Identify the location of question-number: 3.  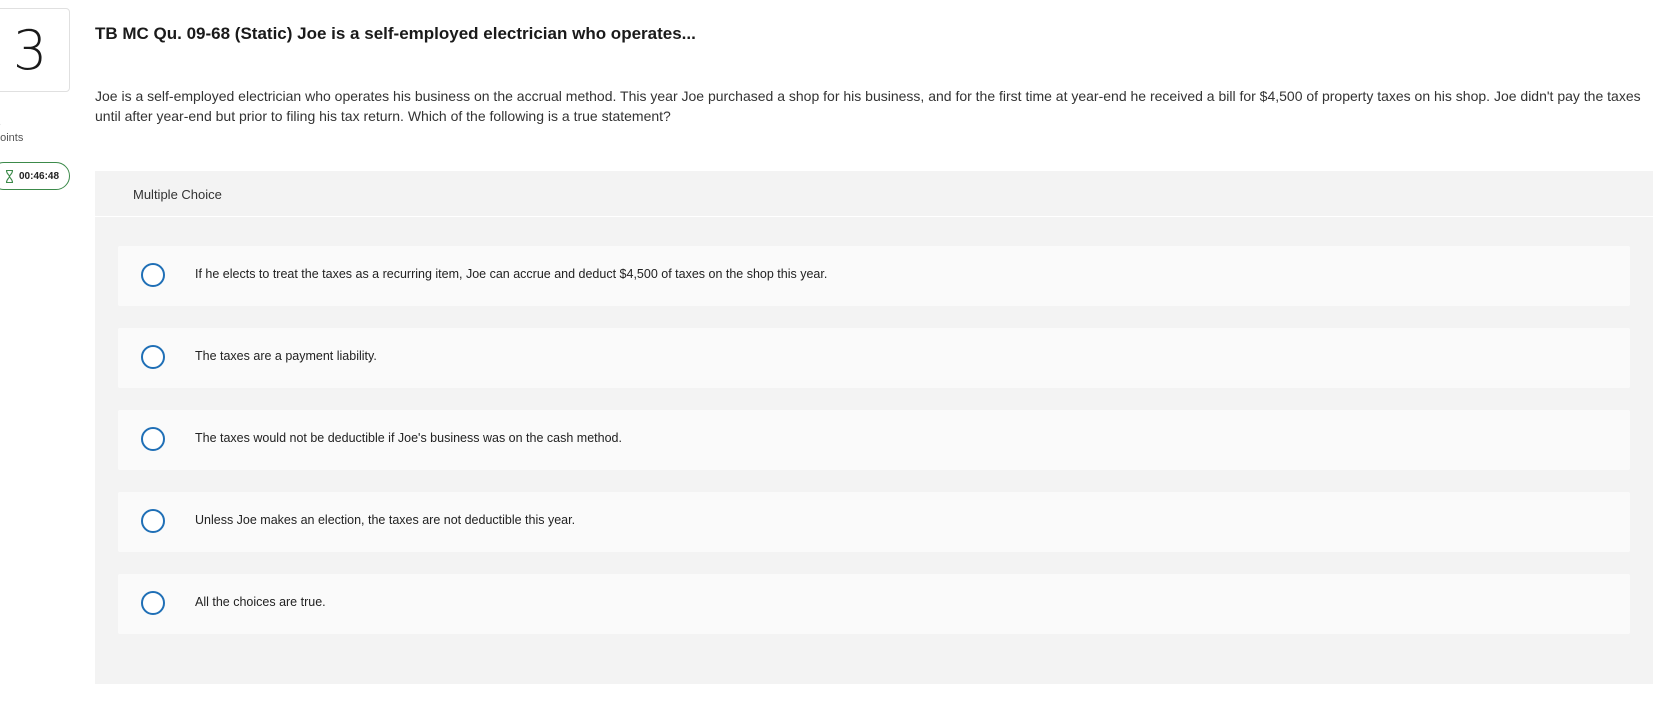
(35, 50).